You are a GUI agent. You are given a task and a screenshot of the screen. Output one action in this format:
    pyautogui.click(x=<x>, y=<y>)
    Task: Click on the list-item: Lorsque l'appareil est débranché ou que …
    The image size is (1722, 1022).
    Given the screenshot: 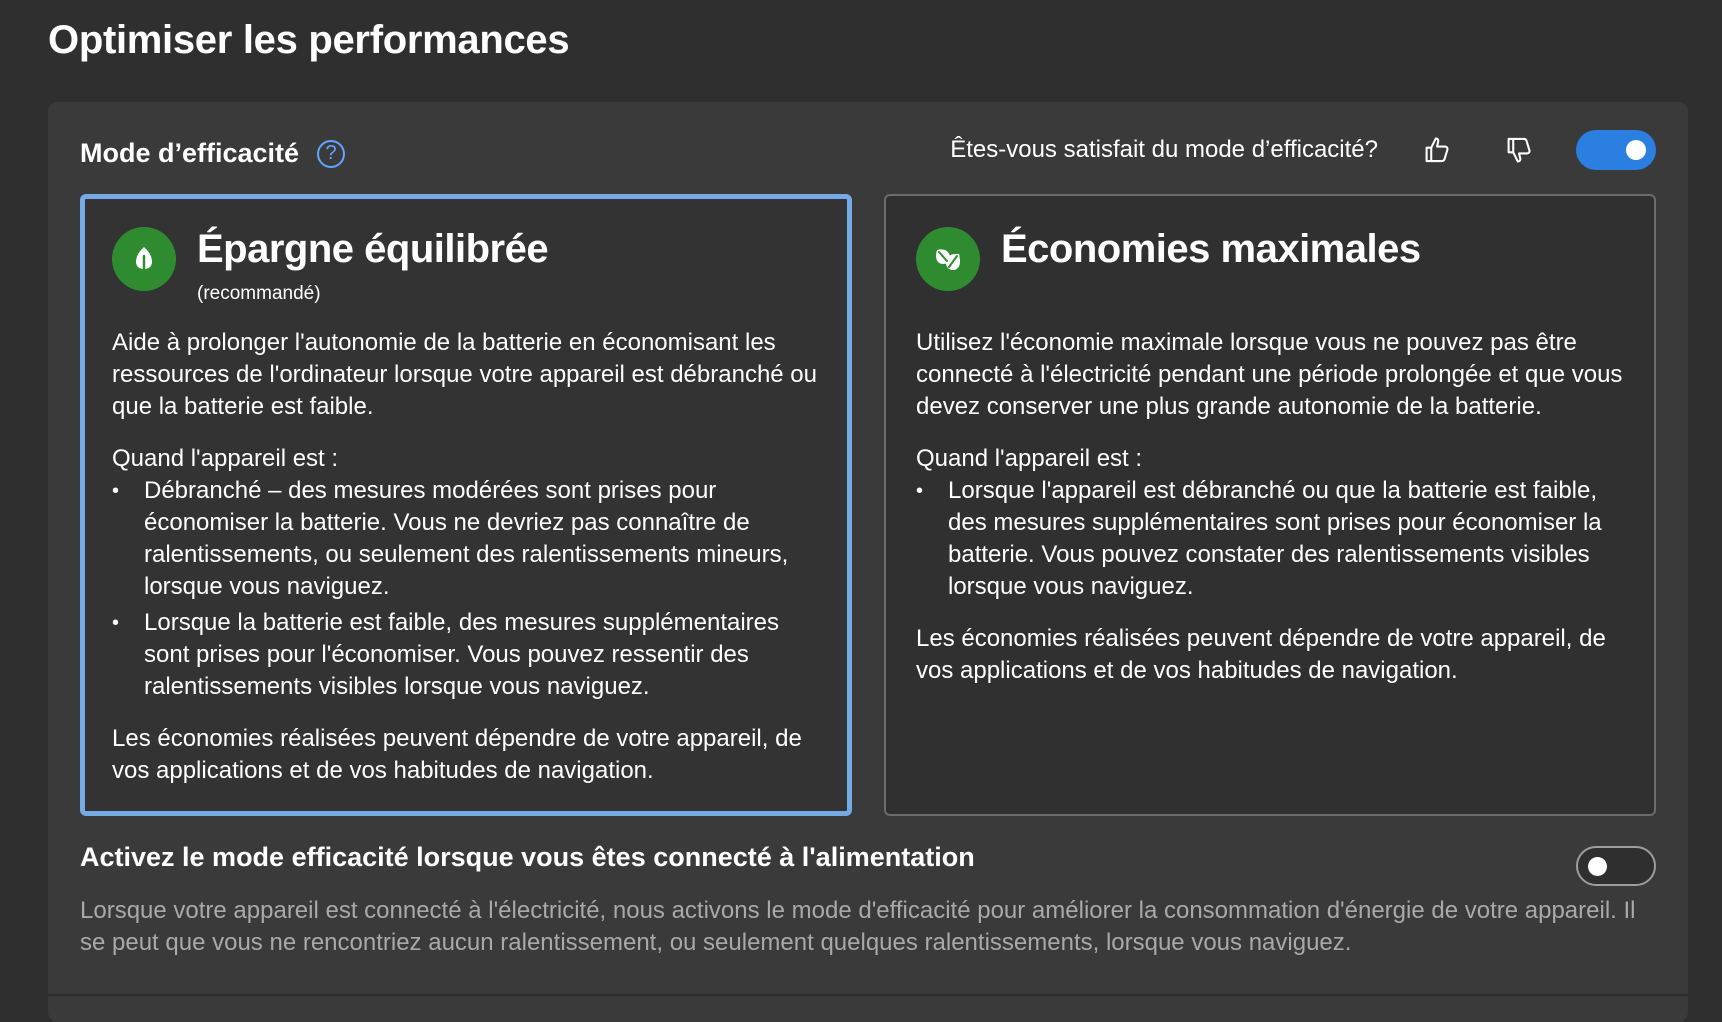 What is the action you would take?
    pyautogui.click(x=1273, y=539)
    